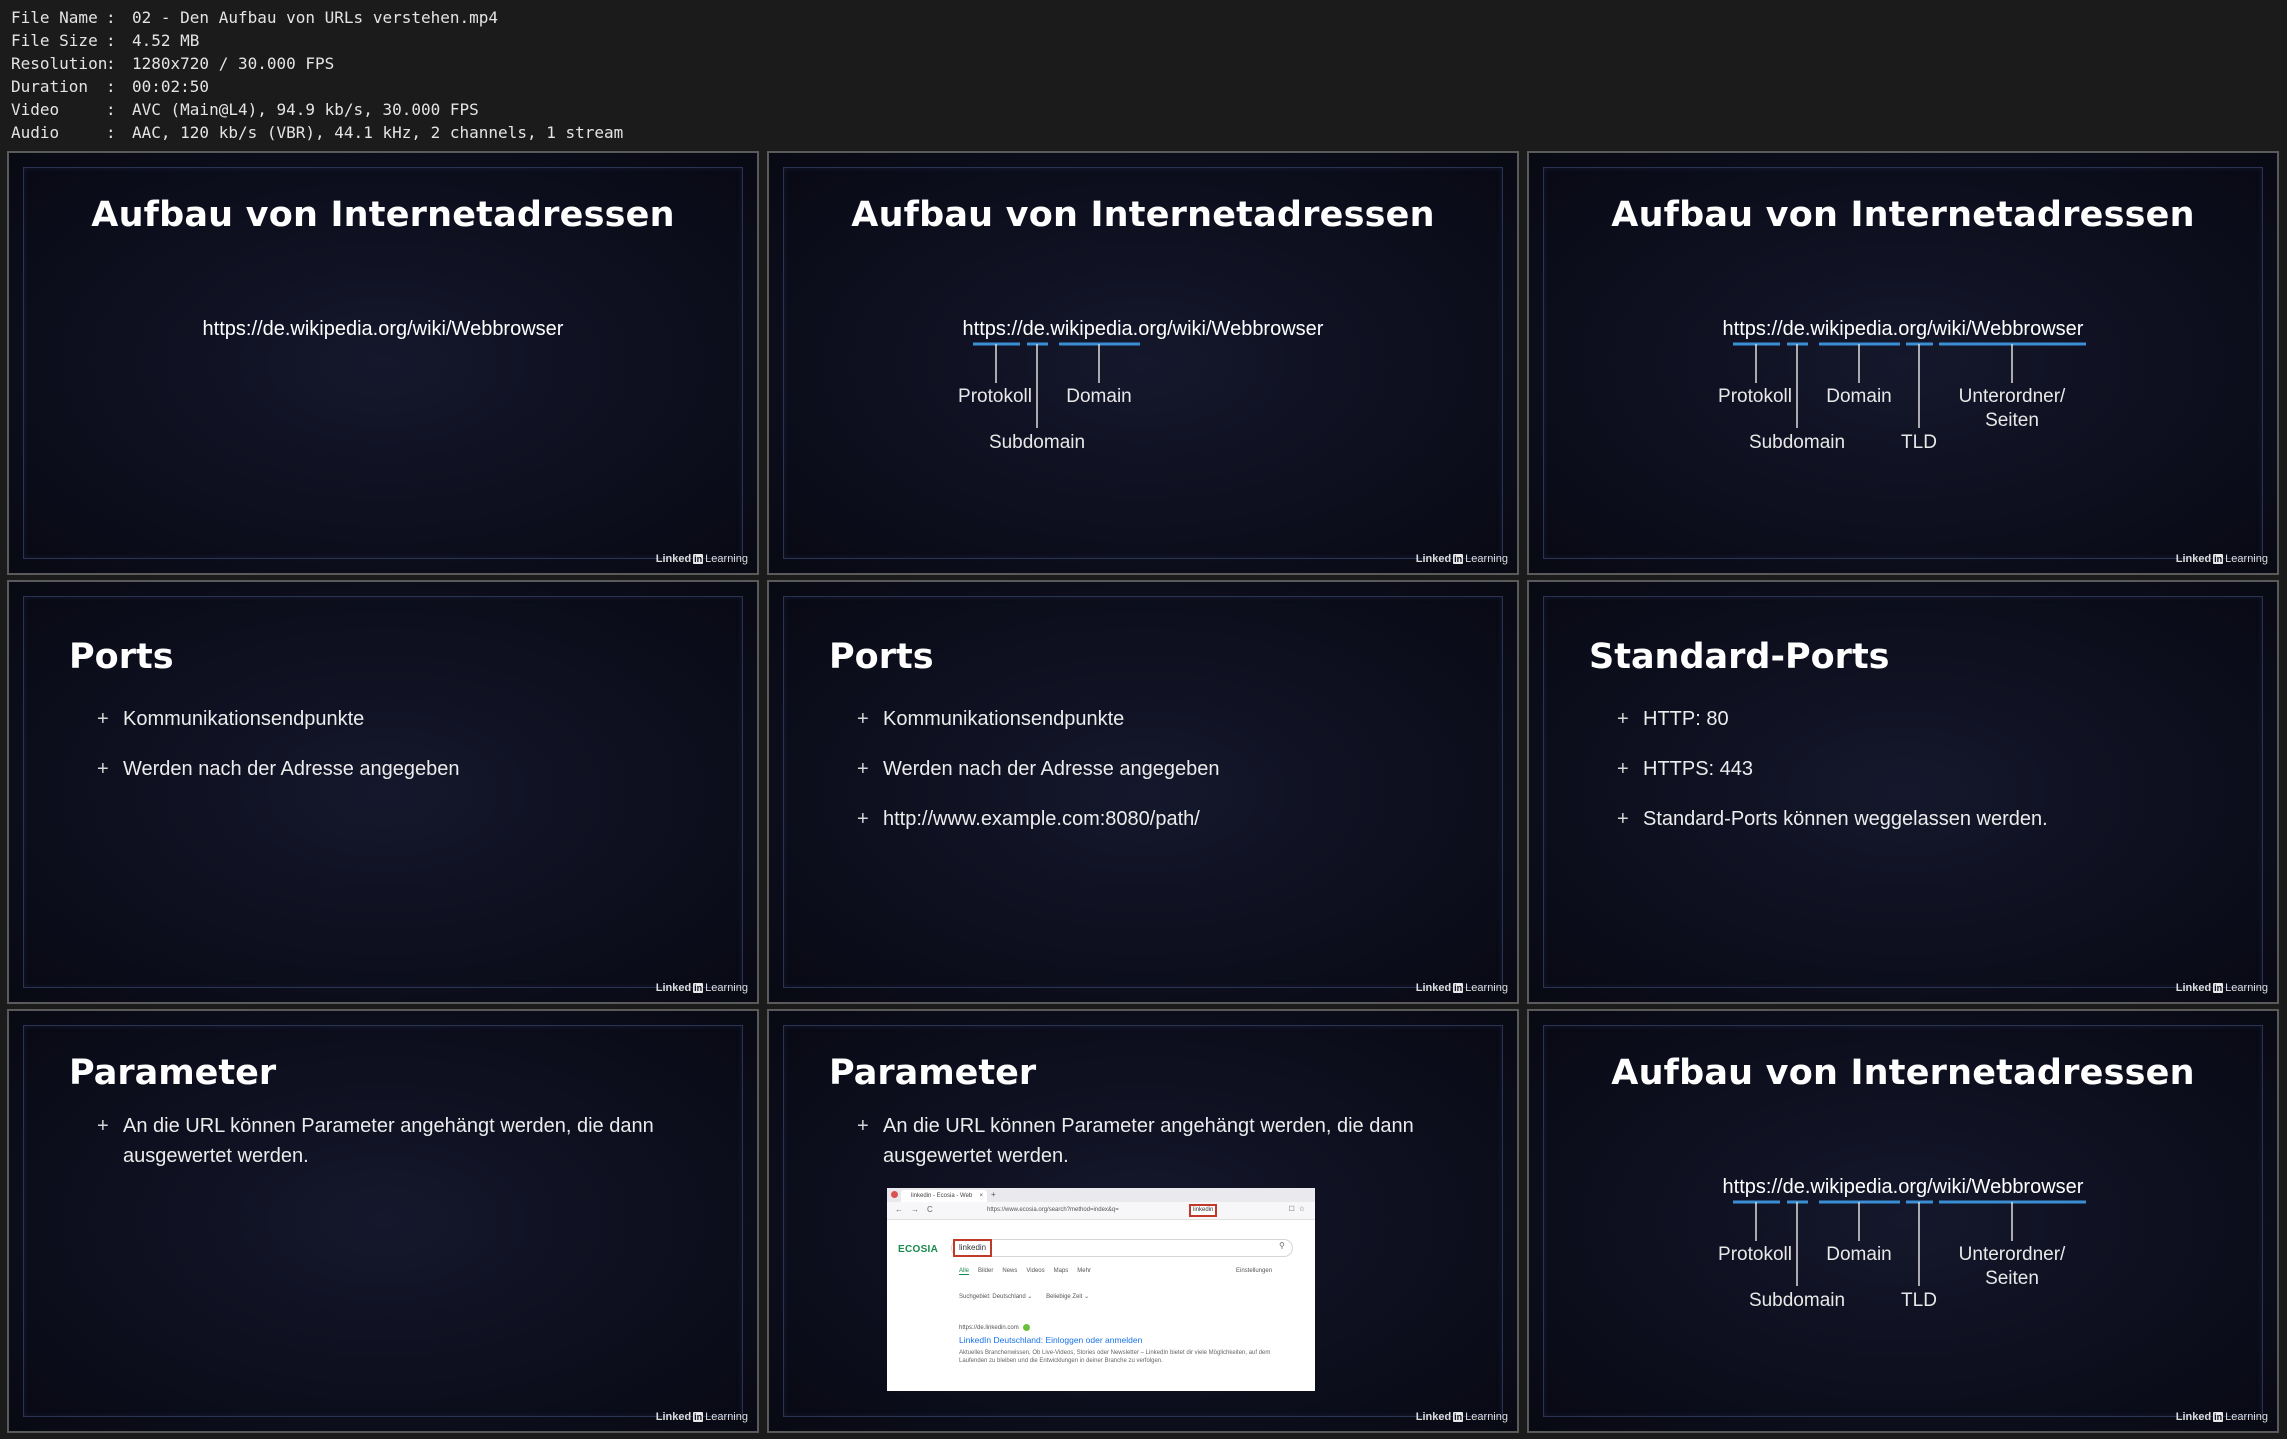 The image size is (2287, 1439). I want to click on settings-link: Einstellungen, so click(1254, 1271).